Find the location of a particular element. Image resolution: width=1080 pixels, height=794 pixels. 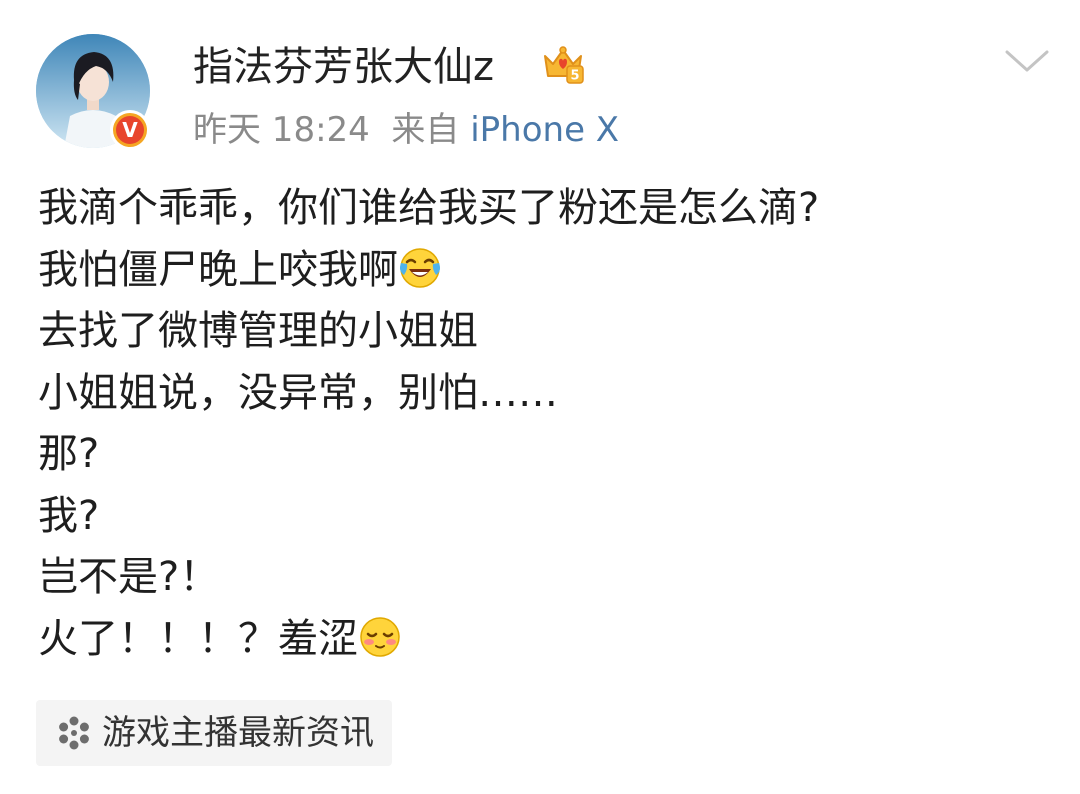

post-line: 岂不是?！ is located at coordinates (129, 577).